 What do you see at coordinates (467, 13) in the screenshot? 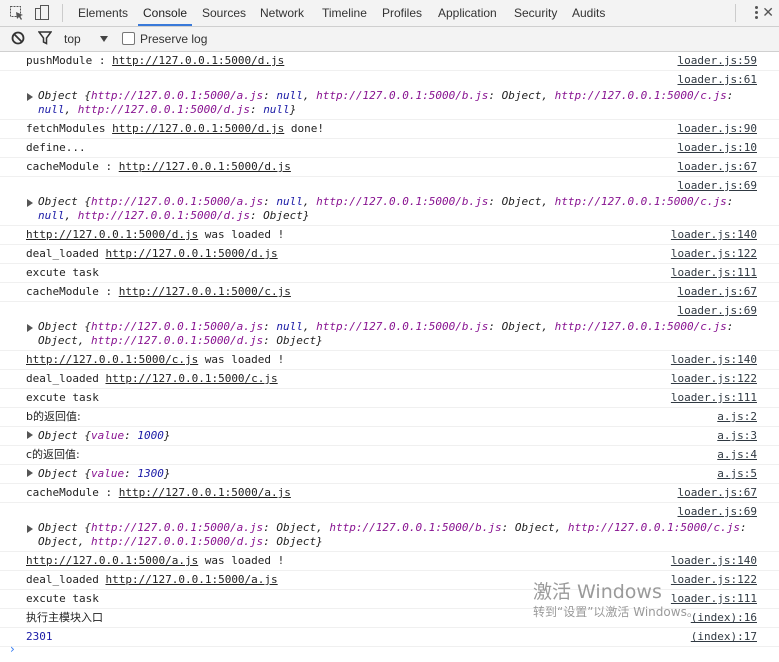
I see `tab-application: Application` at bounding box center [467, 13].